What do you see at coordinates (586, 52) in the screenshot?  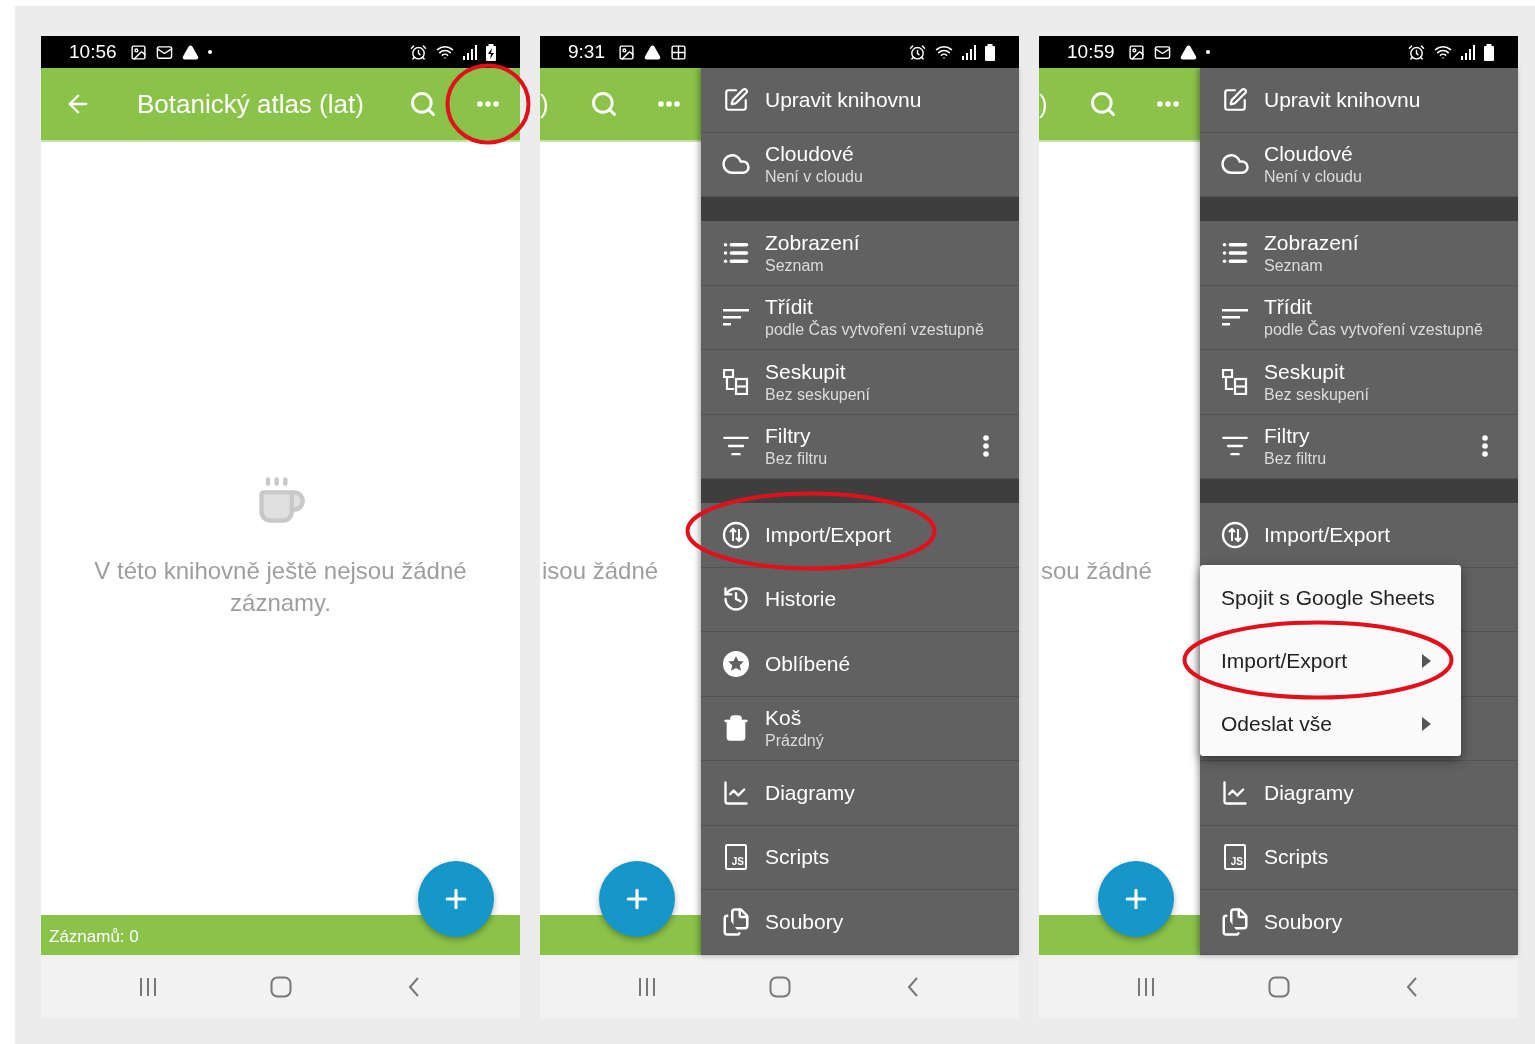 I see `status-time: 9:31` at bounding box center [586, 52].